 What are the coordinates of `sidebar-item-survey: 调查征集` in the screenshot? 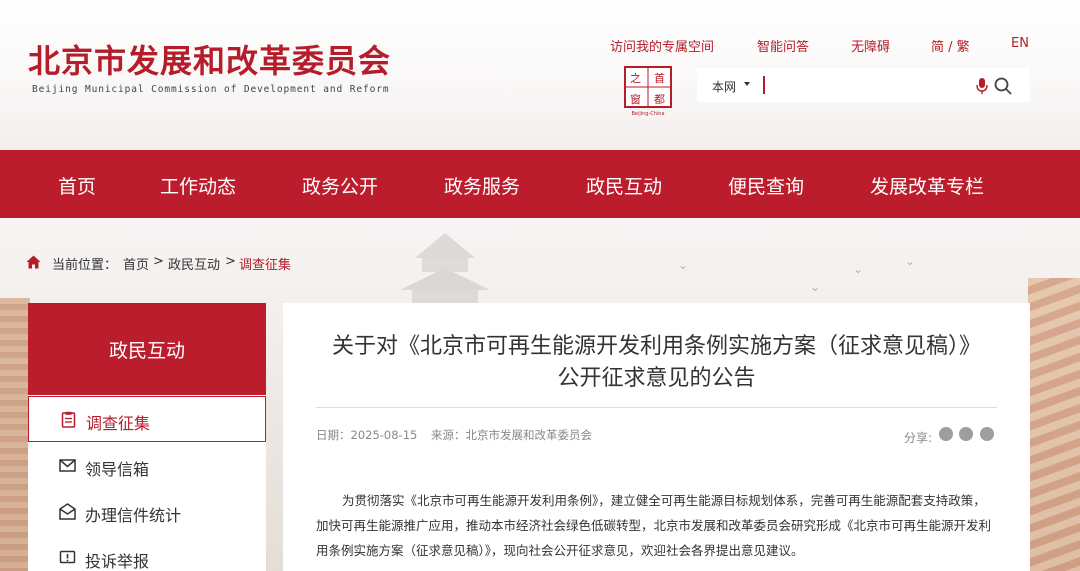 It's located at (147, 419).